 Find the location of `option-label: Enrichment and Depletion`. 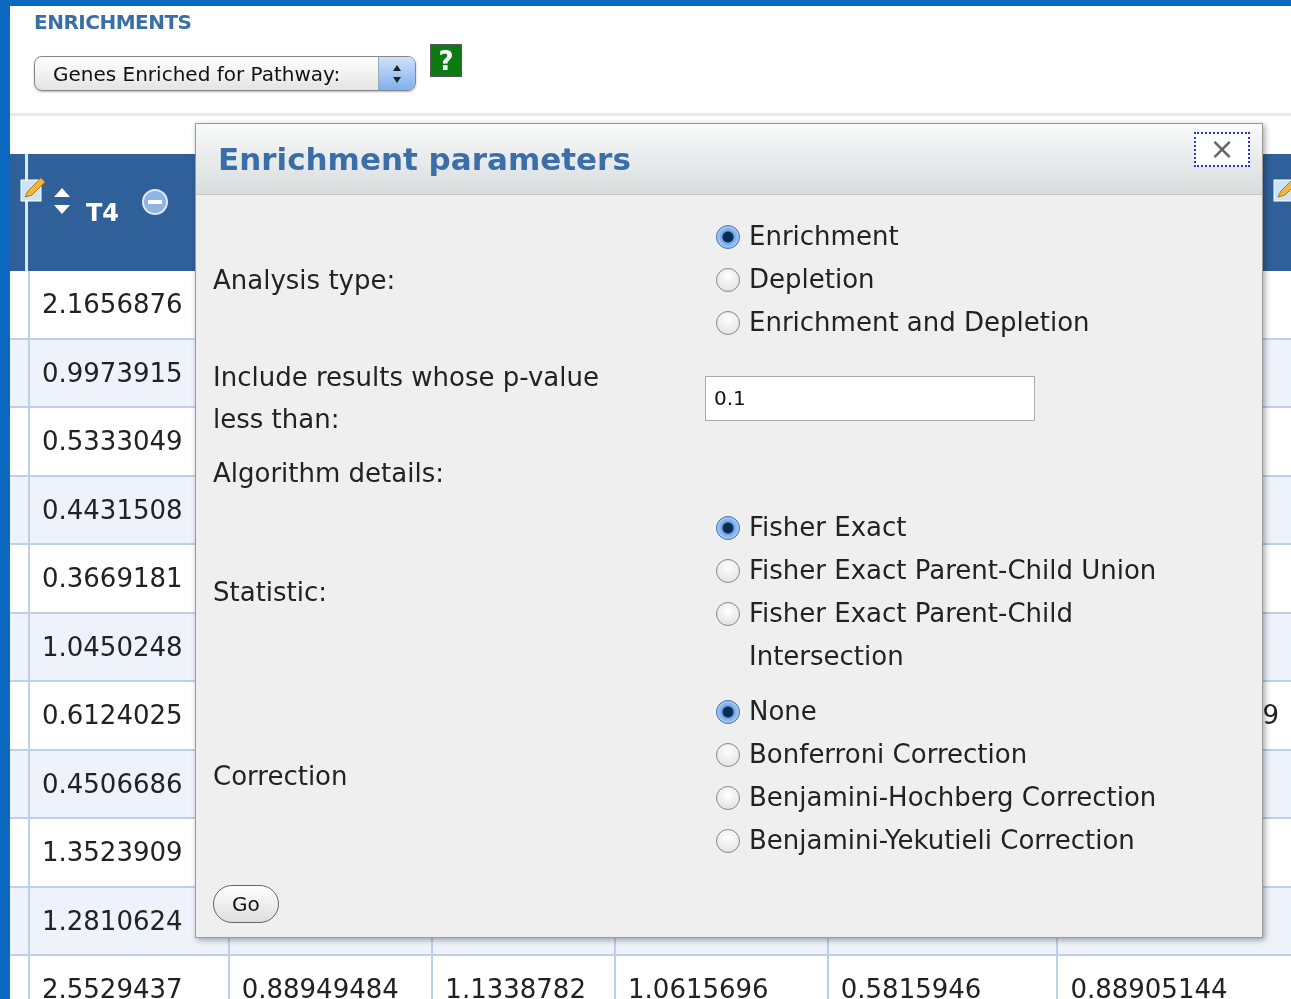

option-label: Enrichment and Depletion is located at coordinates (919, 322).